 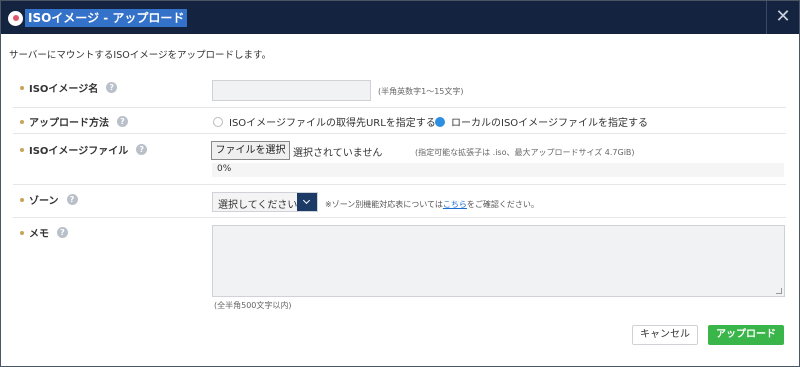 What do you see at coordinates (140, 55) in the screenshot?
I see `dialog-intro: サーバーにマウントするISOイメージをアップロードします。` at bounding box center [140, 55].